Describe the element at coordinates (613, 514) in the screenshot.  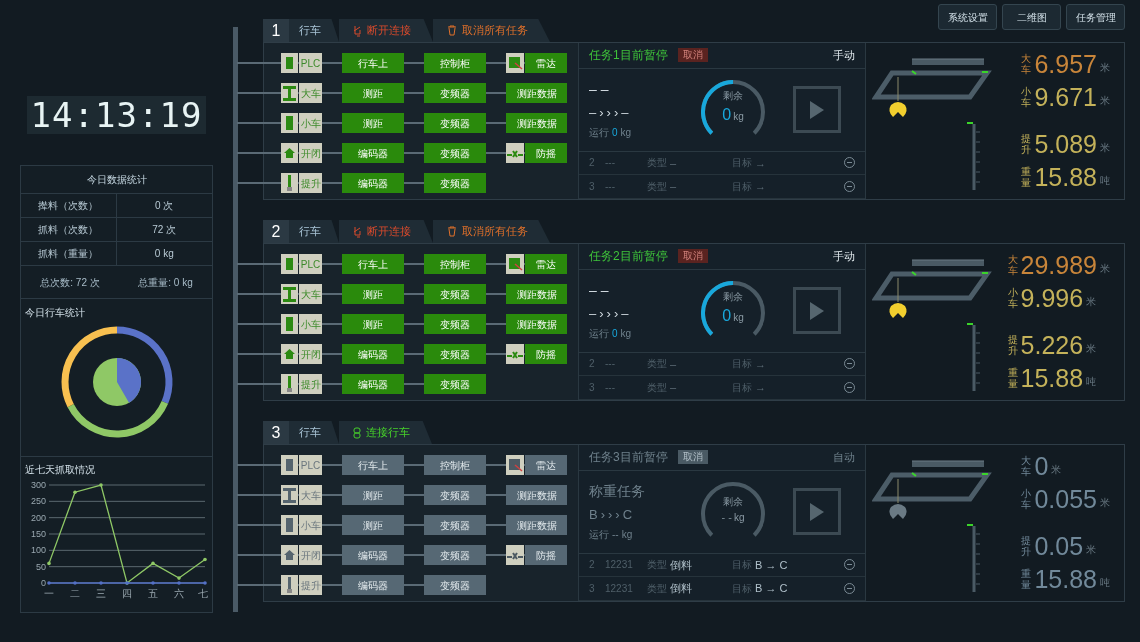
I see `task-route: B›››C` at that location.